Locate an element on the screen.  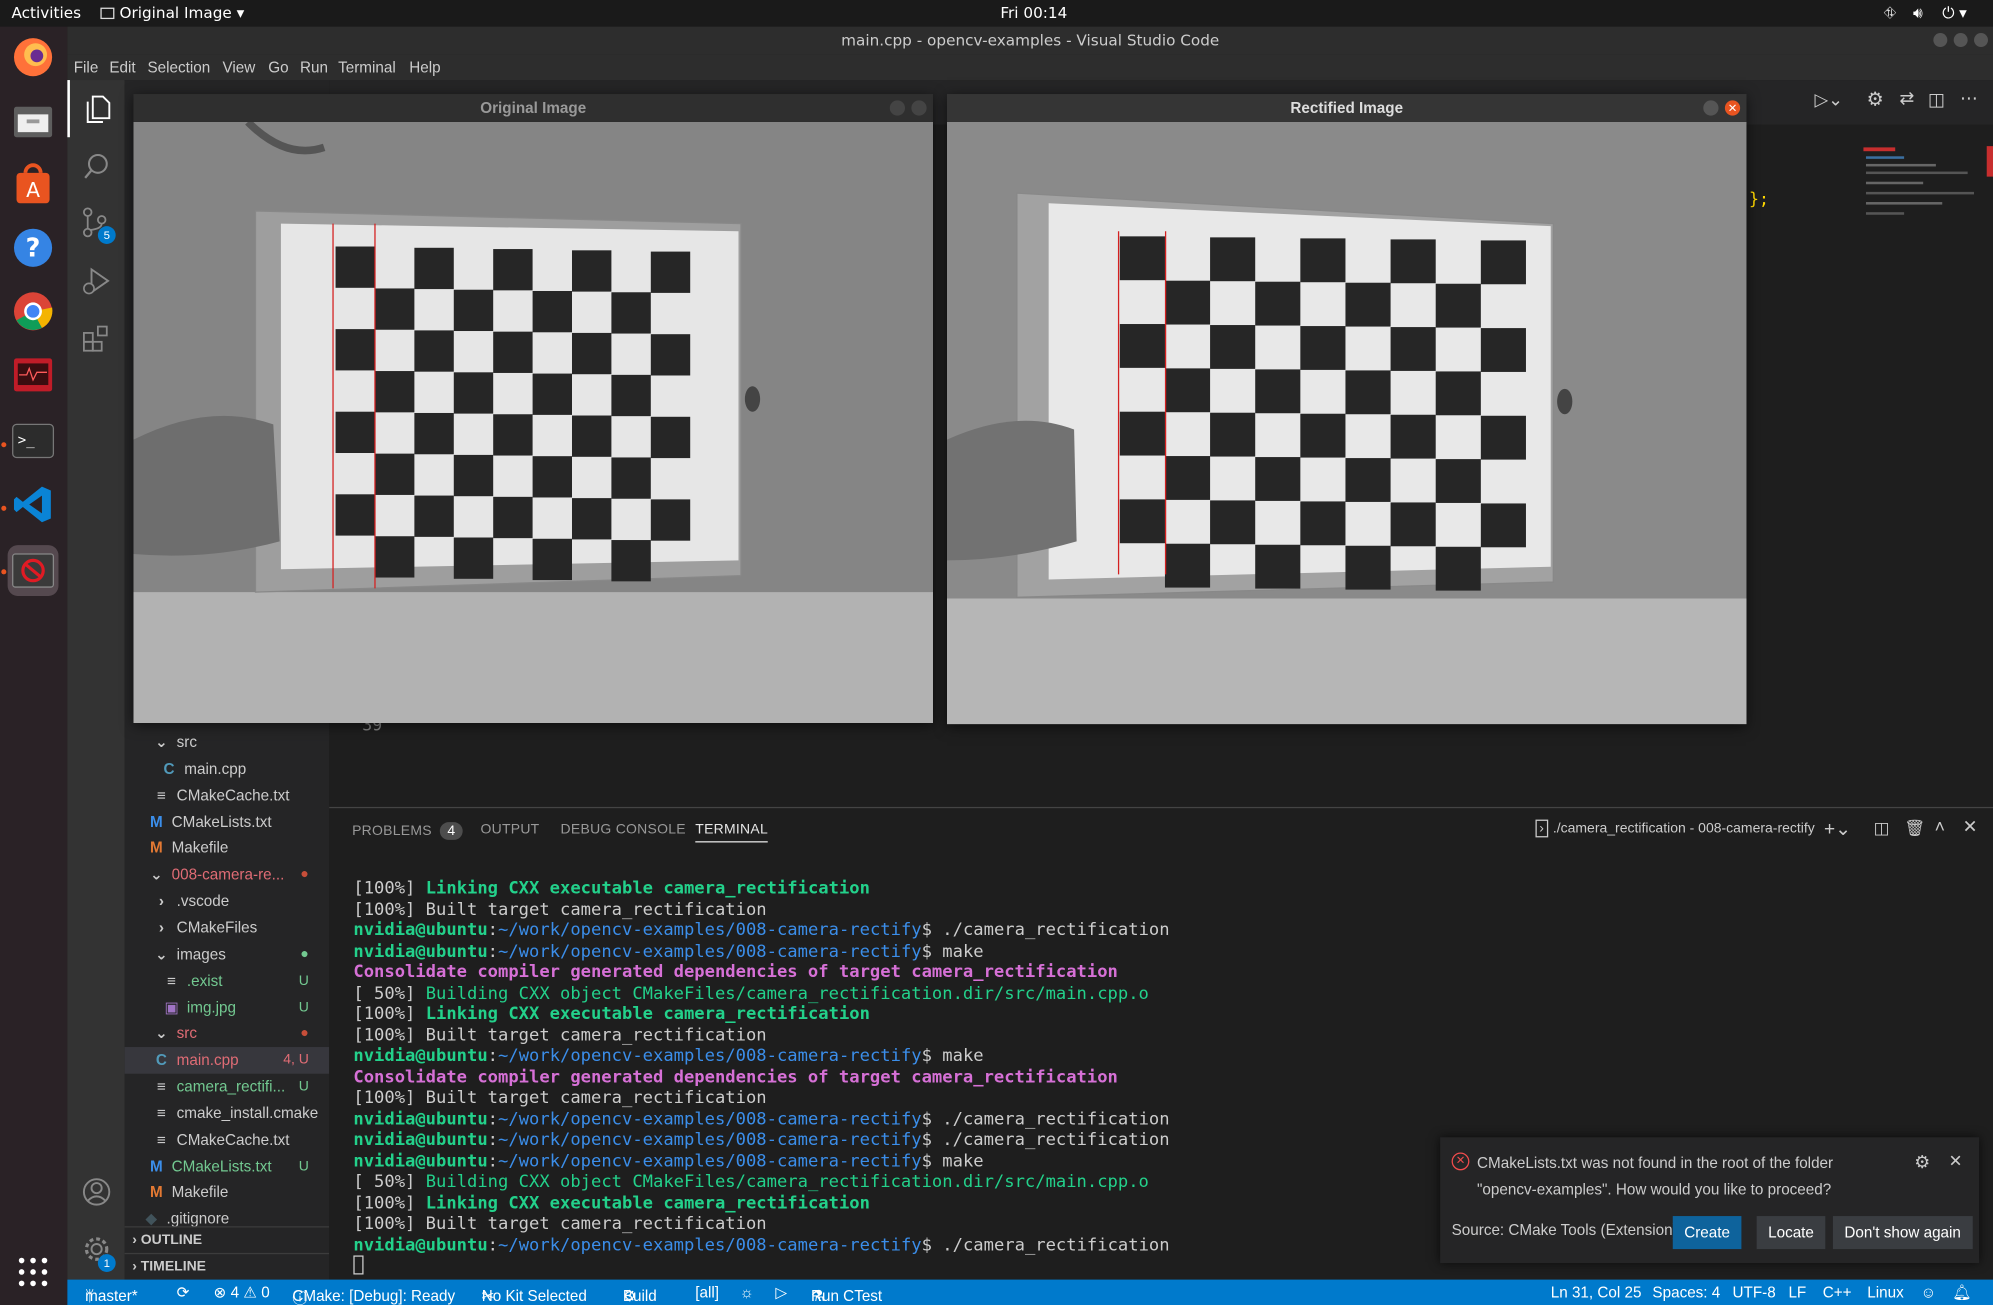
software-center-icon: A is located at coordinates (33, 184).